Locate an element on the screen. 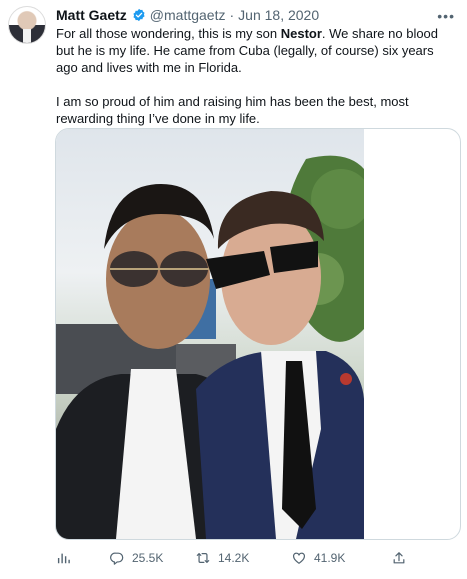 This screenshot has width=467, height=579. author-avatar is located at coordinates (27, 25).